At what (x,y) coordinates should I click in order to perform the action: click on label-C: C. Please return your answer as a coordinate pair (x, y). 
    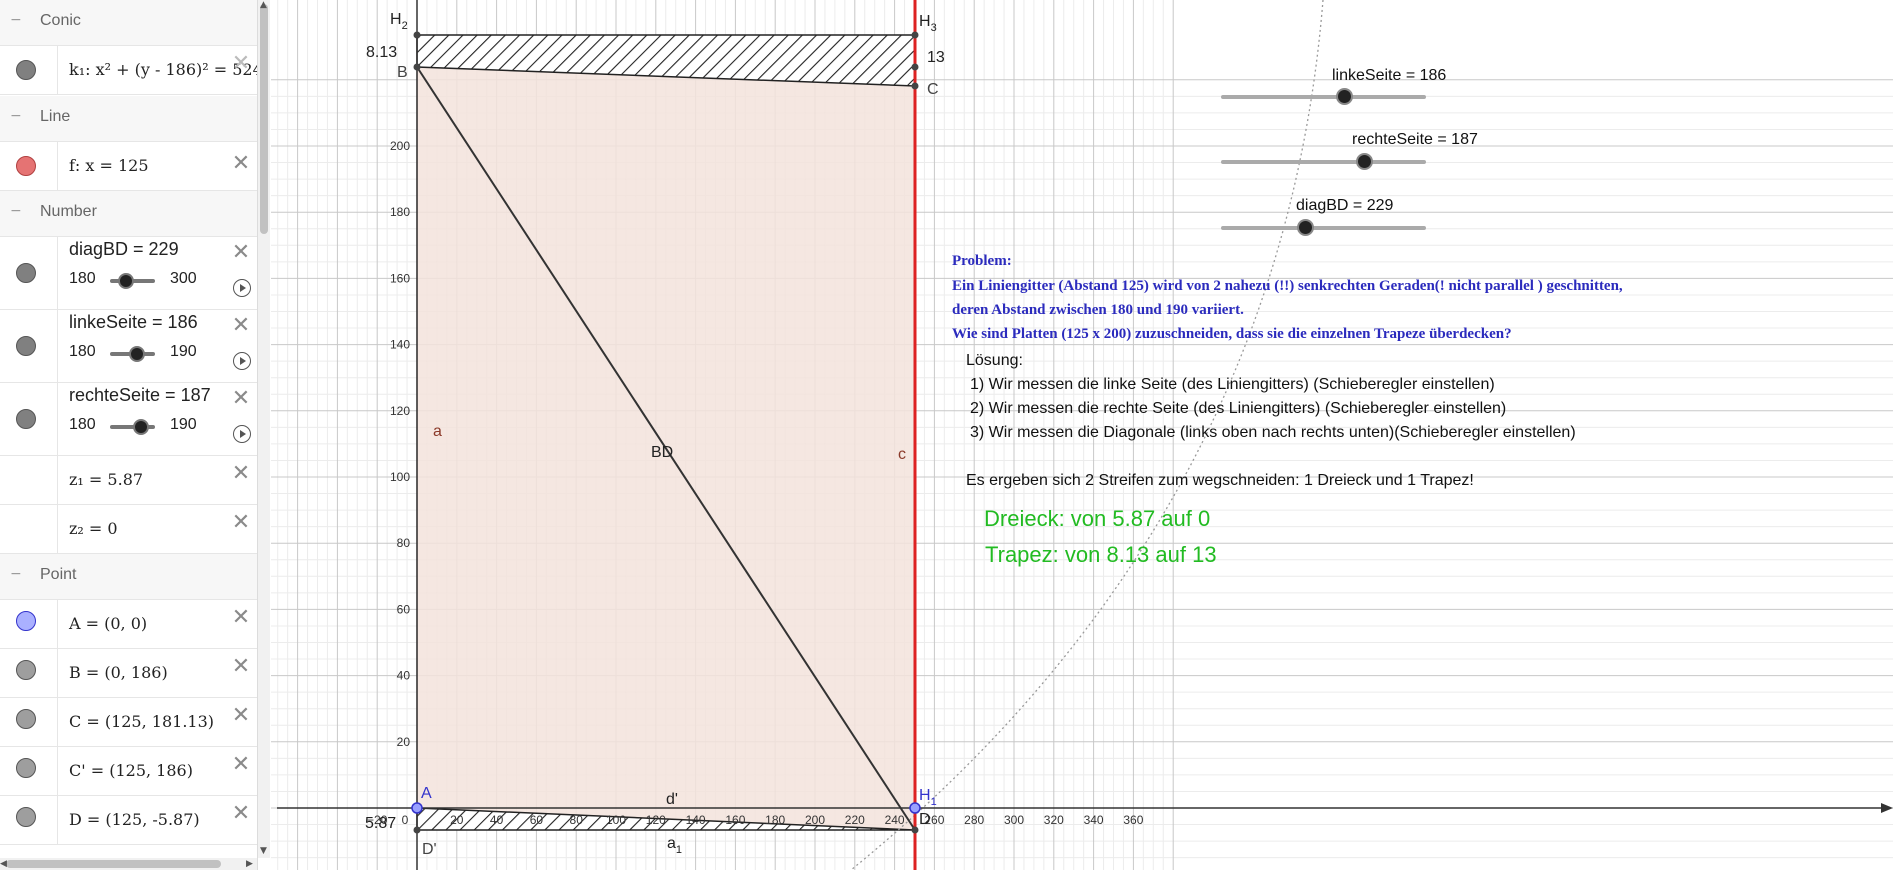
    Looking at the image, I should click on (933, 89).